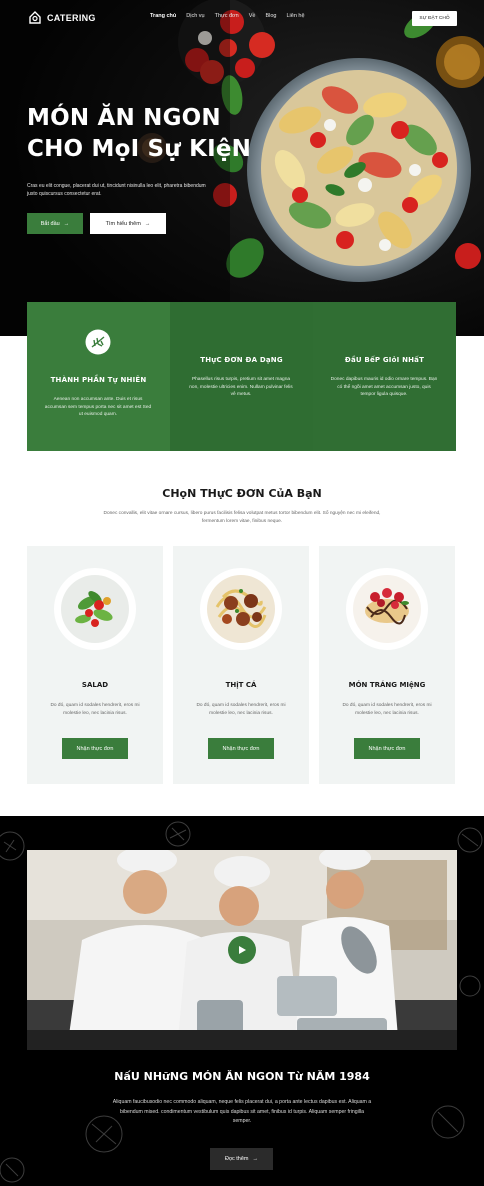  Describe the element at coordinates (139, 149) in the screenshot. I see `hero-title-line2: CHO MọI Sự KIệN` at that location.